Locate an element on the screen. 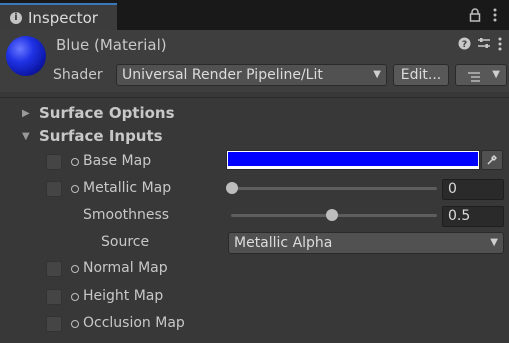  shader-options-button: ▼ is located at coordinates (481, 75).